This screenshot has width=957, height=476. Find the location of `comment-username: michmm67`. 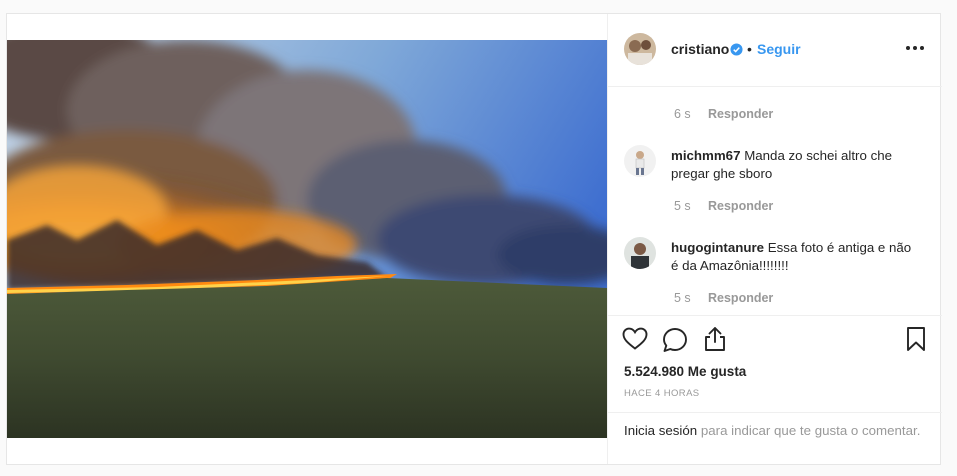

comment-username: michmm67 is located at coordinates (705, 155).